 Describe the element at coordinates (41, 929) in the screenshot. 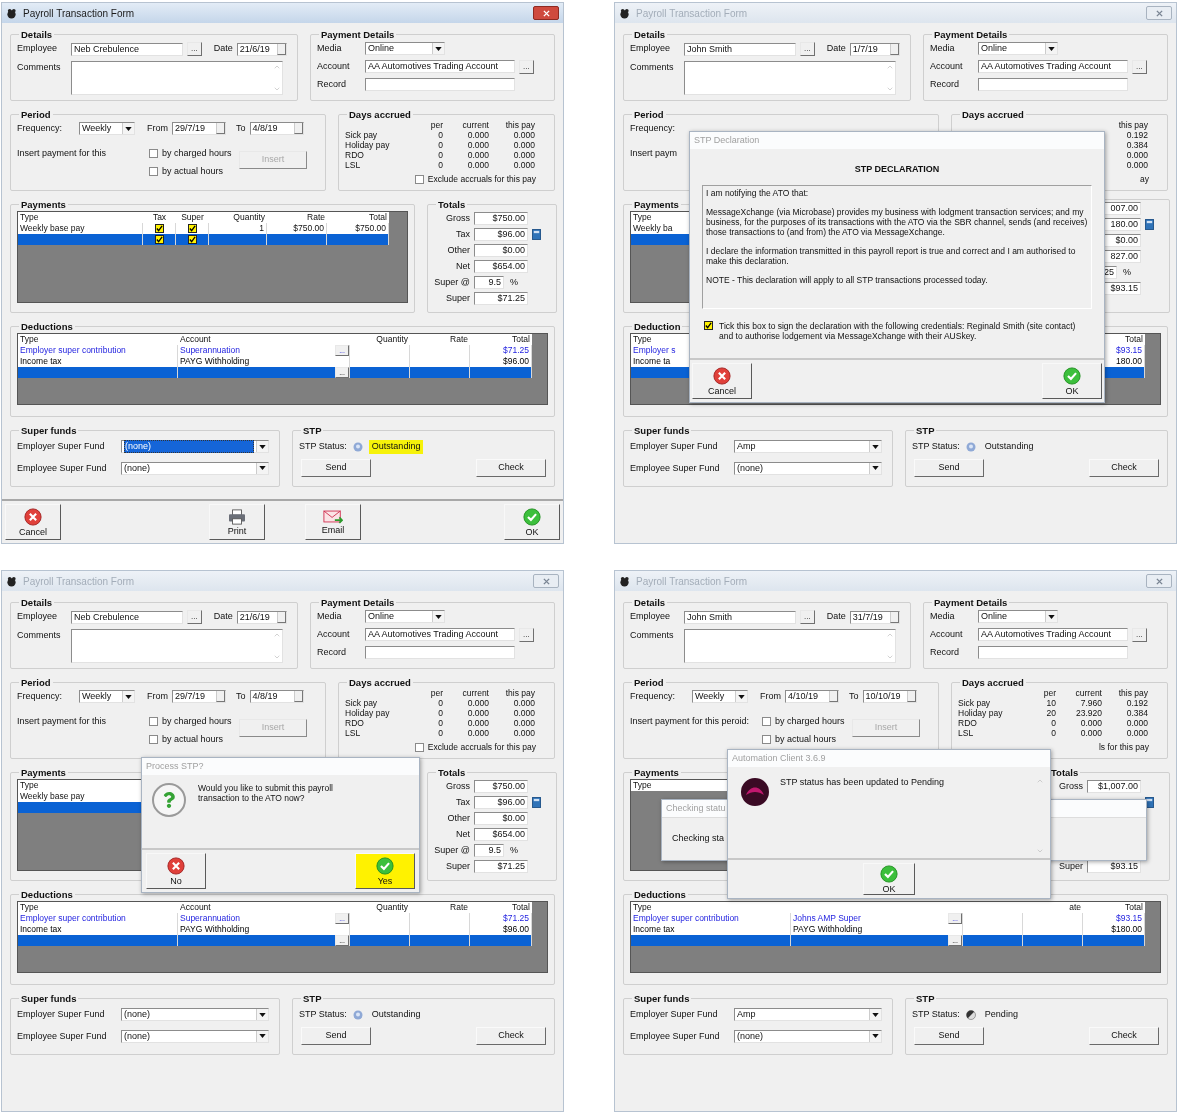

I see `table-cell: Income tax` at that location.